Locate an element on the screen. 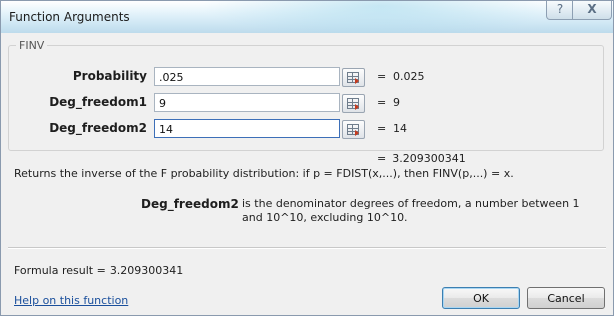  function-name: FINV is located at coordinates (32, 45).